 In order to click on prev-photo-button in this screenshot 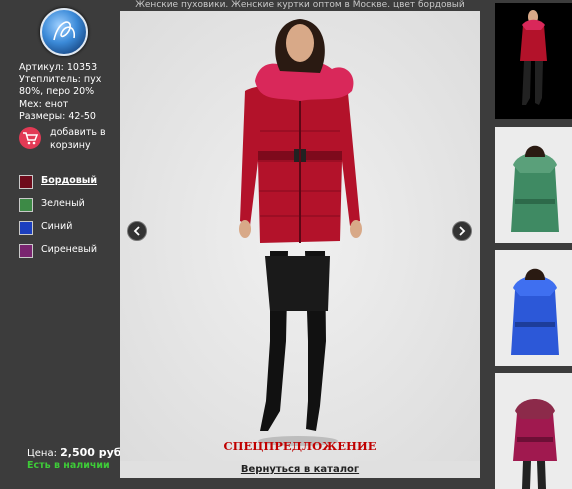, I will do `click(137, 231)`.